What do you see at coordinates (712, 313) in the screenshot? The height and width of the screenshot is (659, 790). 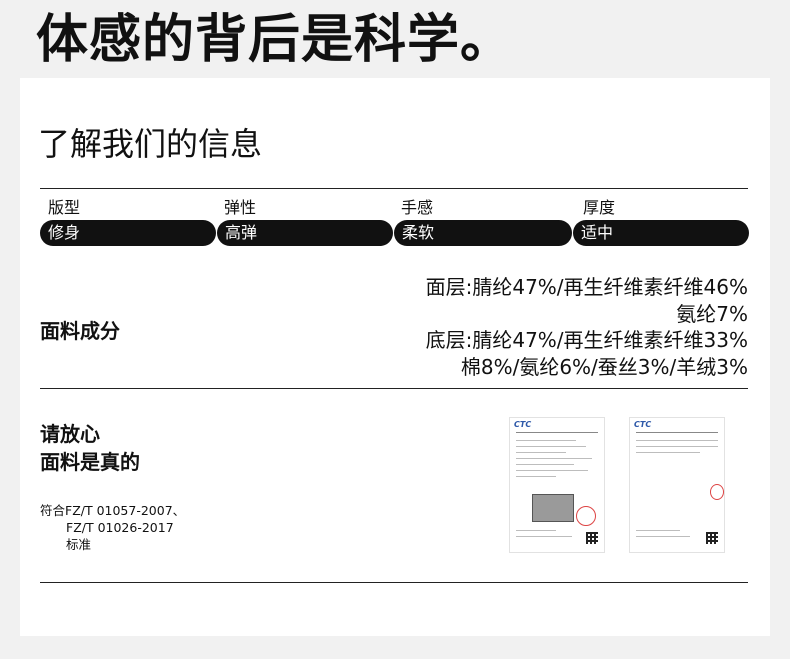 I see `composition-line: 氨纶7%` at bounding box center [712, 313].